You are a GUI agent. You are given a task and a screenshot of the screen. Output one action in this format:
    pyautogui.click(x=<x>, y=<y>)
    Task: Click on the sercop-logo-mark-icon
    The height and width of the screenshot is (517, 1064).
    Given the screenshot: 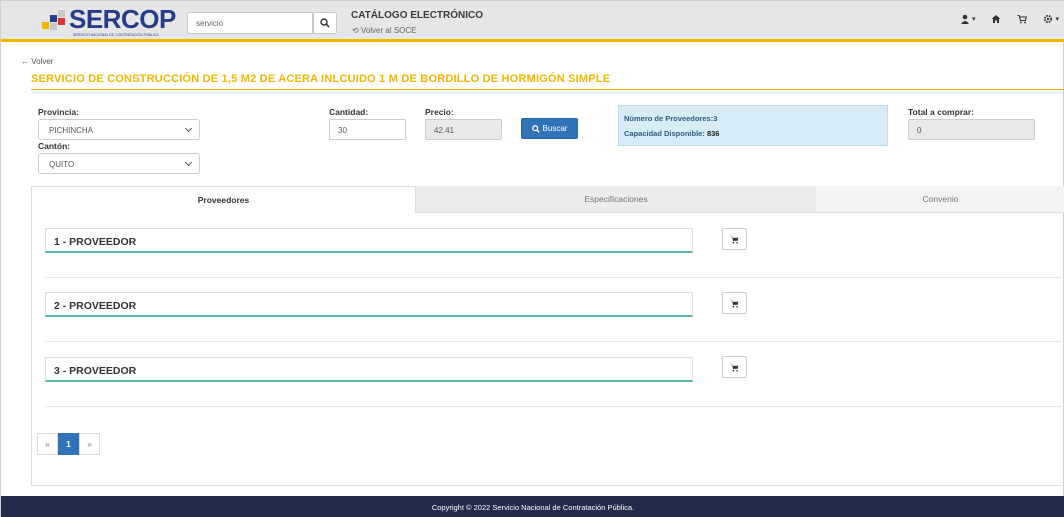 What is the action you would take?
    pyautogui.click(x=53, y=20)
    